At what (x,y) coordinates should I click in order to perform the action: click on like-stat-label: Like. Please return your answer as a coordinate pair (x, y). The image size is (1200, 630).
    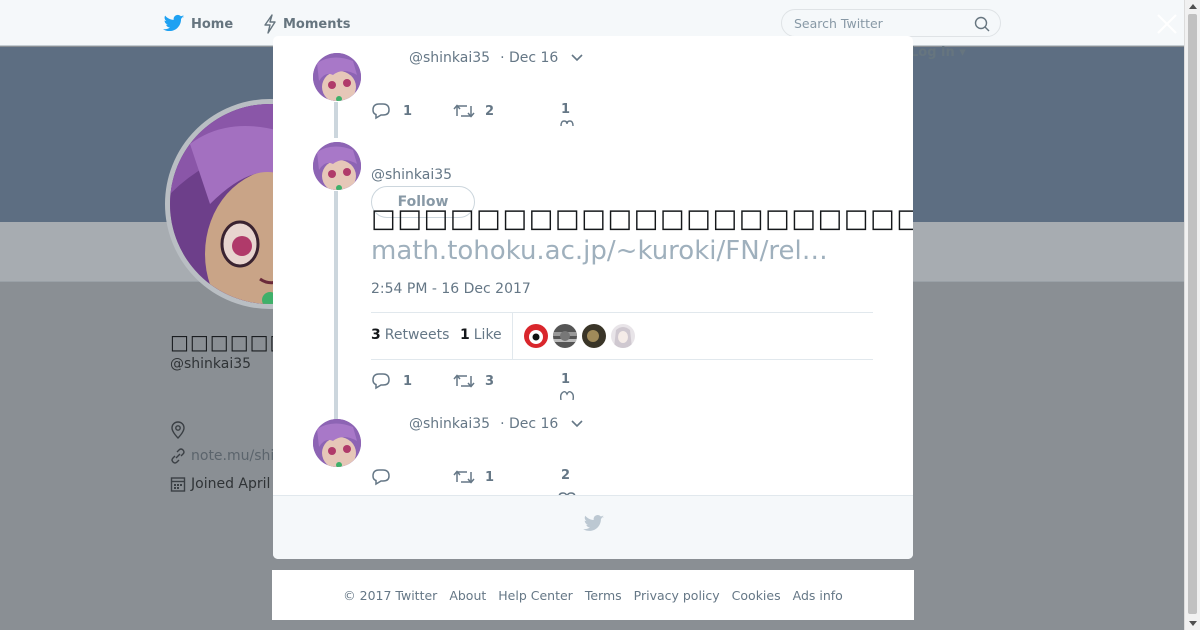
    Looking at the image, I should click on (487, 335).